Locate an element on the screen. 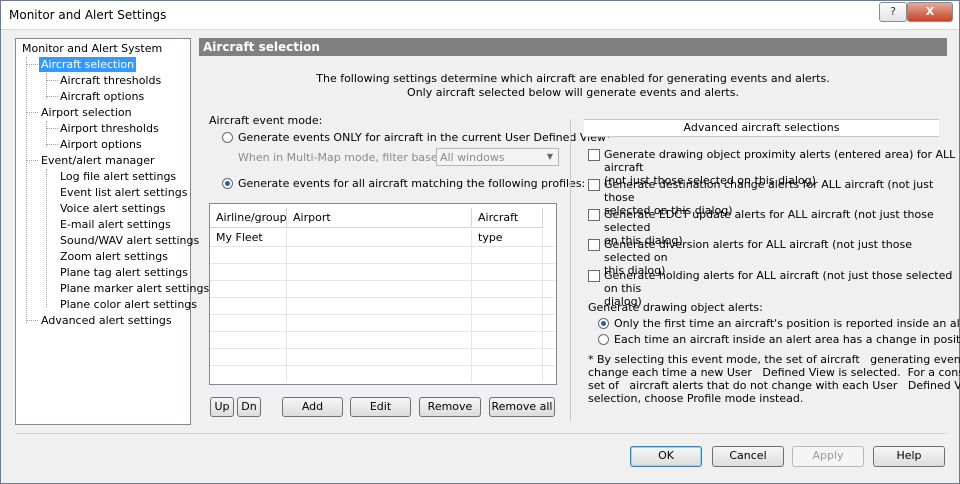 The image size is (960, 484). tree-item-plane-color-alert: Plane color alert settings is located at coordinates (128, 304).